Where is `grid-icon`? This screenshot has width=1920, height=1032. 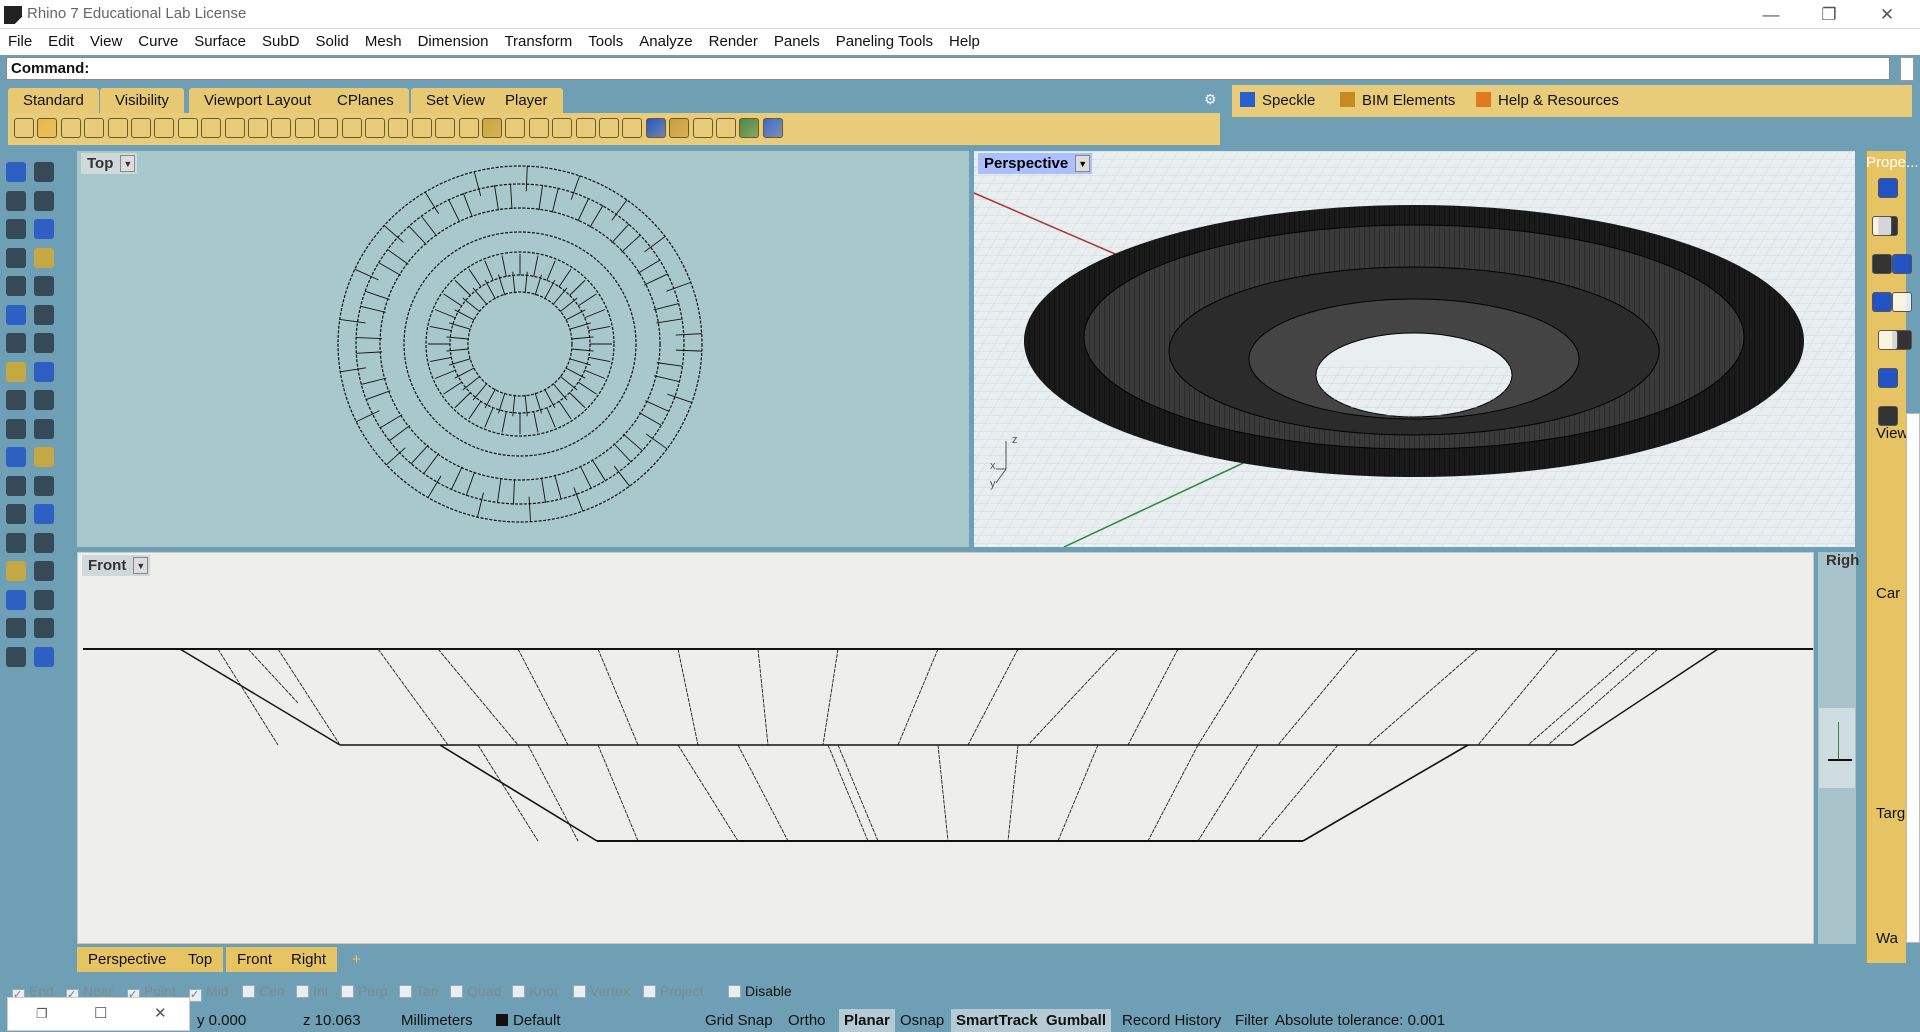
grid-icon is located at coordinates (726, 128).